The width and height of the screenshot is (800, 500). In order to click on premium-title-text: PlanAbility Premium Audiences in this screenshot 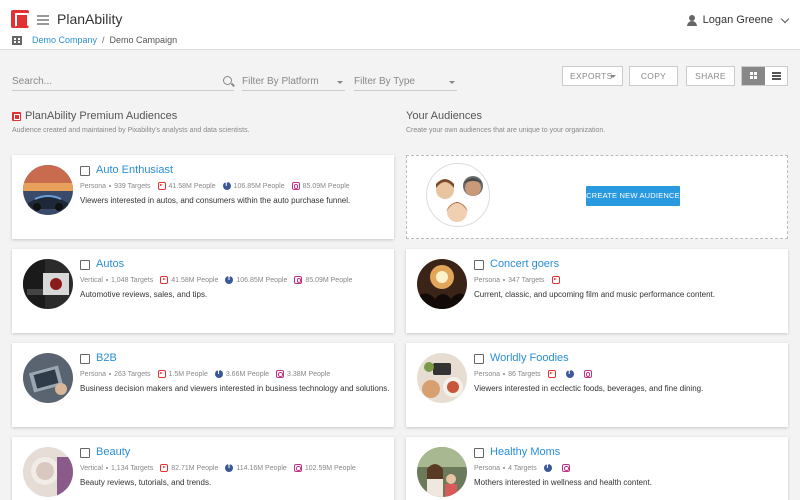, I will do `click(101, 116)`.